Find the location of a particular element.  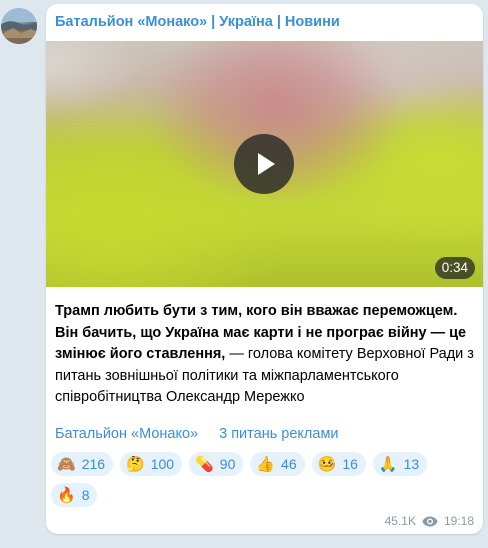

reaction-sick-face: 🤒 16 is located at coordinates (338, 464).